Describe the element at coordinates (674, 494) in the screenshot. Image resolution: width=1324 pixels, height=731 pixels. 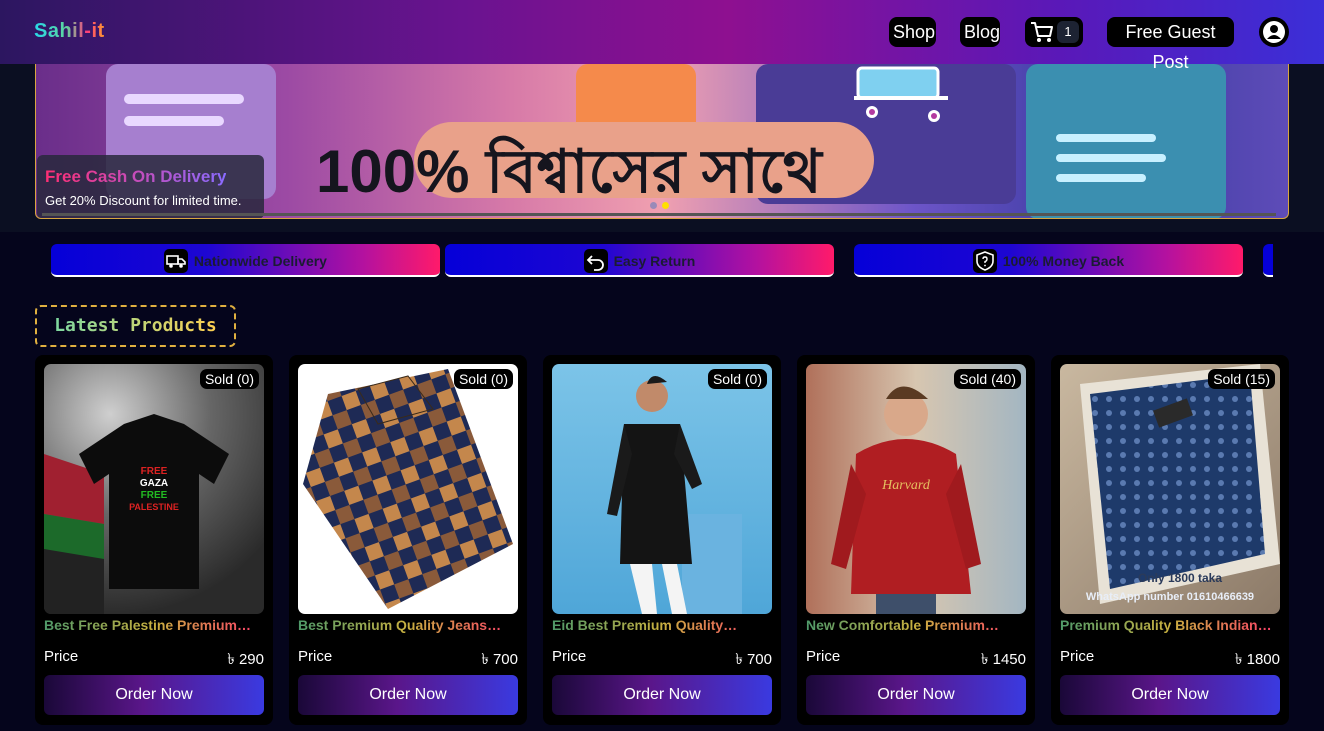
I see `panjabi-model-illustration` at that location.